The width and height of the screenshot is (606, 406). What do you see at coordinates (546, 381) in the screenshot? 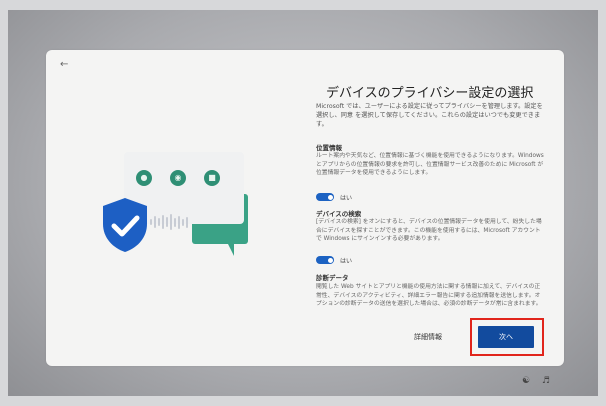
I see `volume-icon: ♬` at bounding box center [546, 381].